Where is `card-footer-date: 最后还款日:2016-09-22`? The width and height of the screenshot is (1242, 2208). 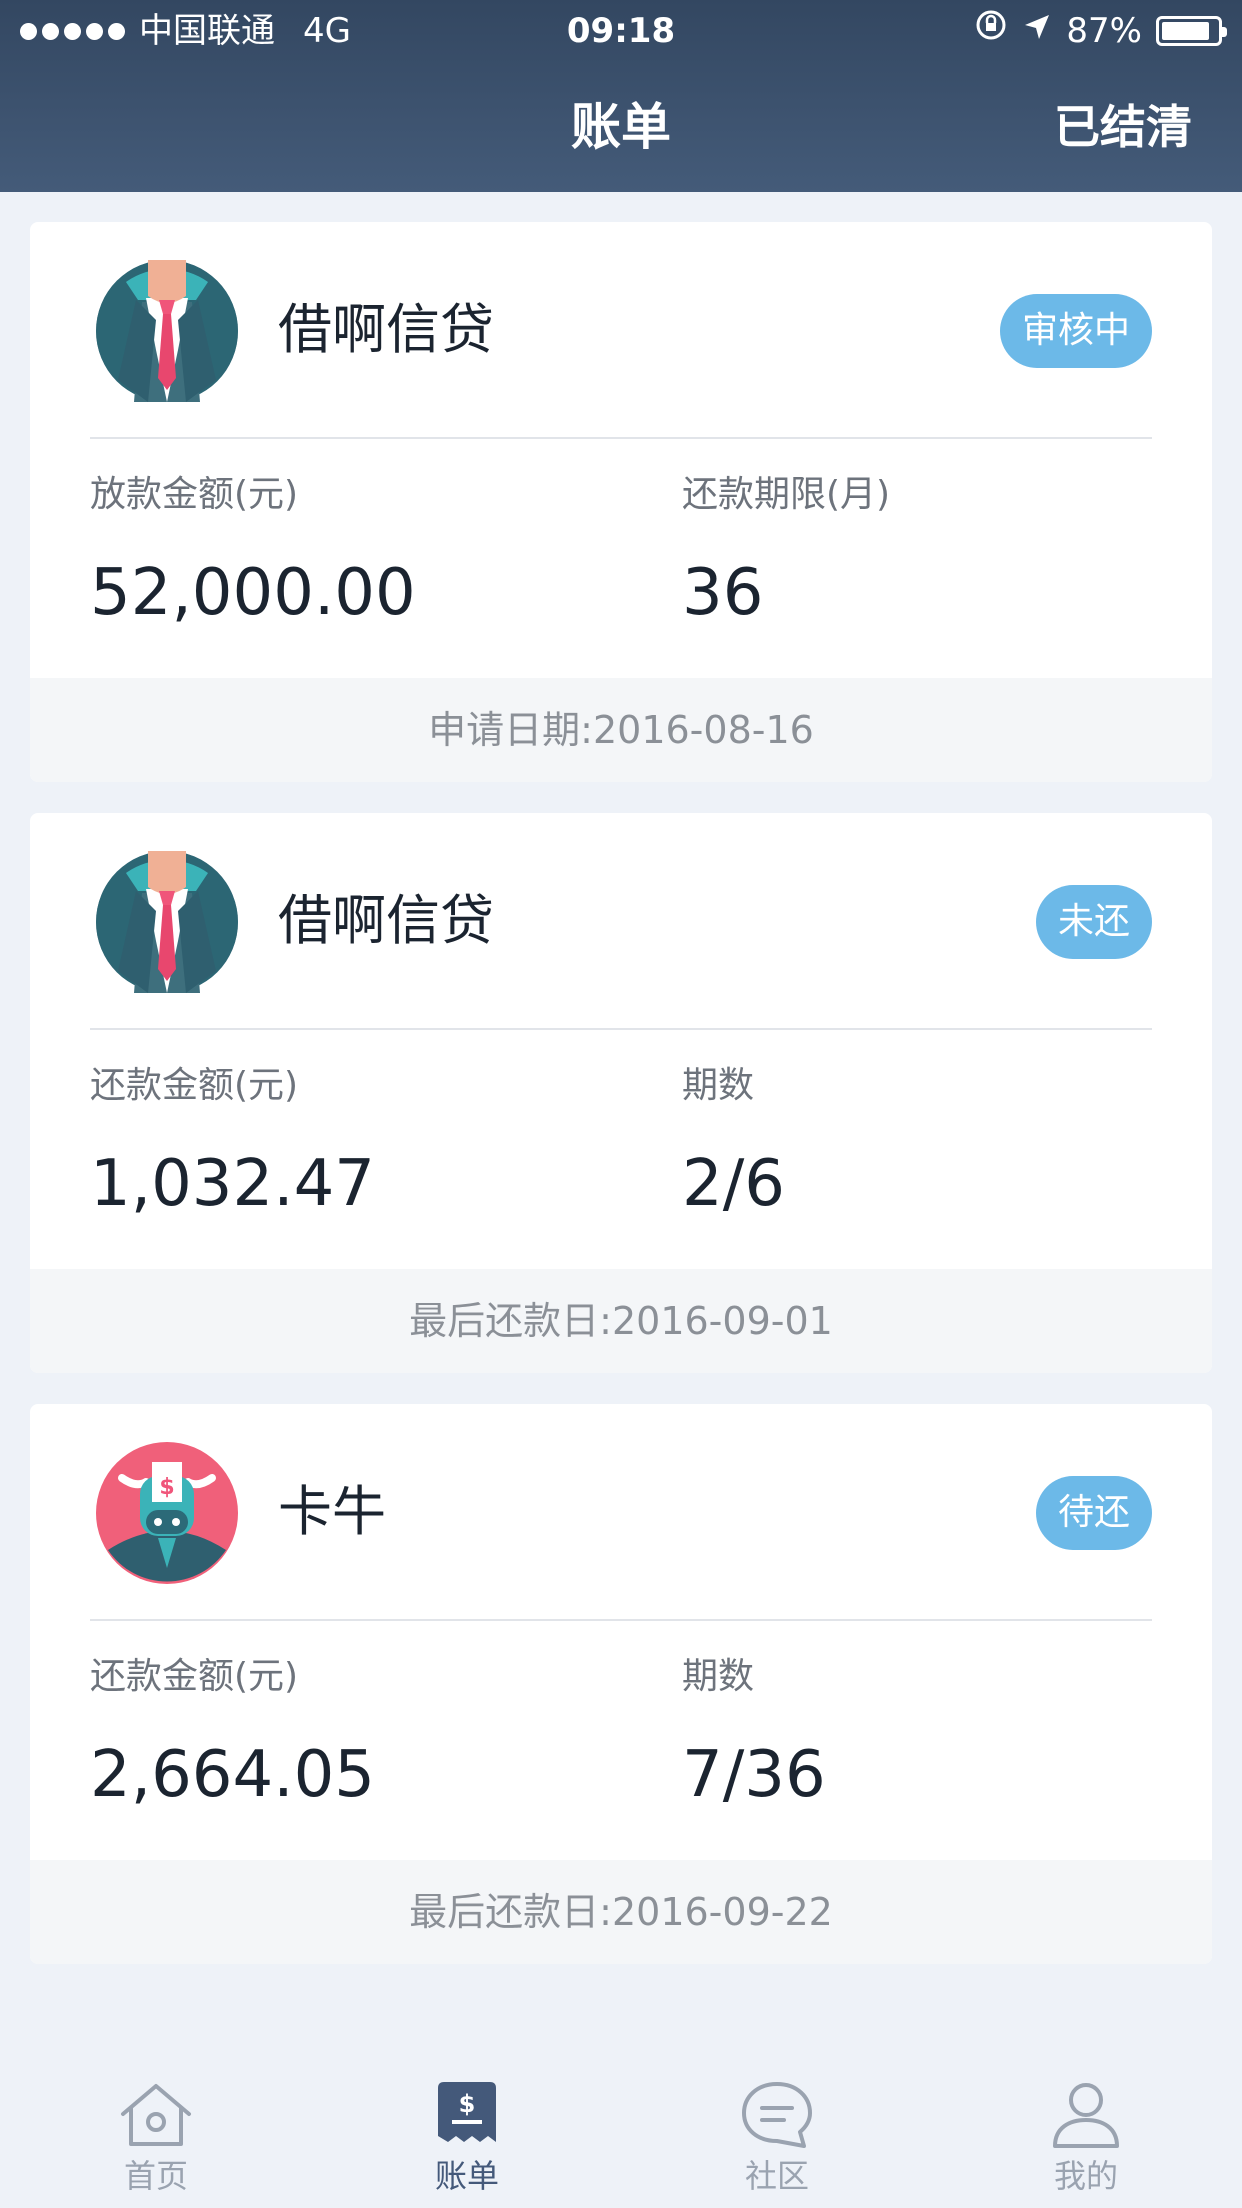
card-footer-date: 最后还款日:2016-09-22 is located at coordinates (621, 1912).